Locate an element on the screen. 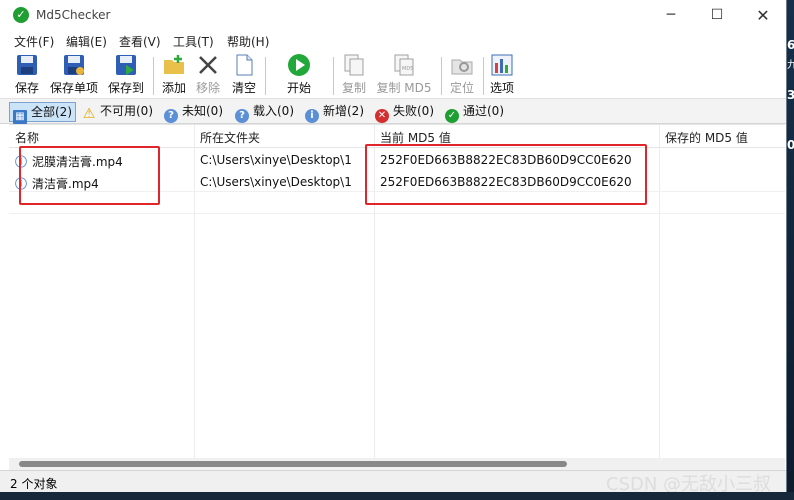  filter-unknown-tab: ? 未知(0) is located at coordinates (193, 112).